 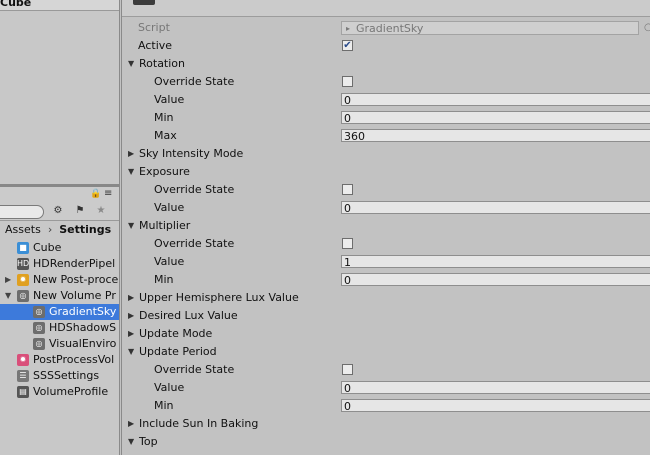 I want to click on toggle-checkbox: ✔, so click(x=347, y=45).